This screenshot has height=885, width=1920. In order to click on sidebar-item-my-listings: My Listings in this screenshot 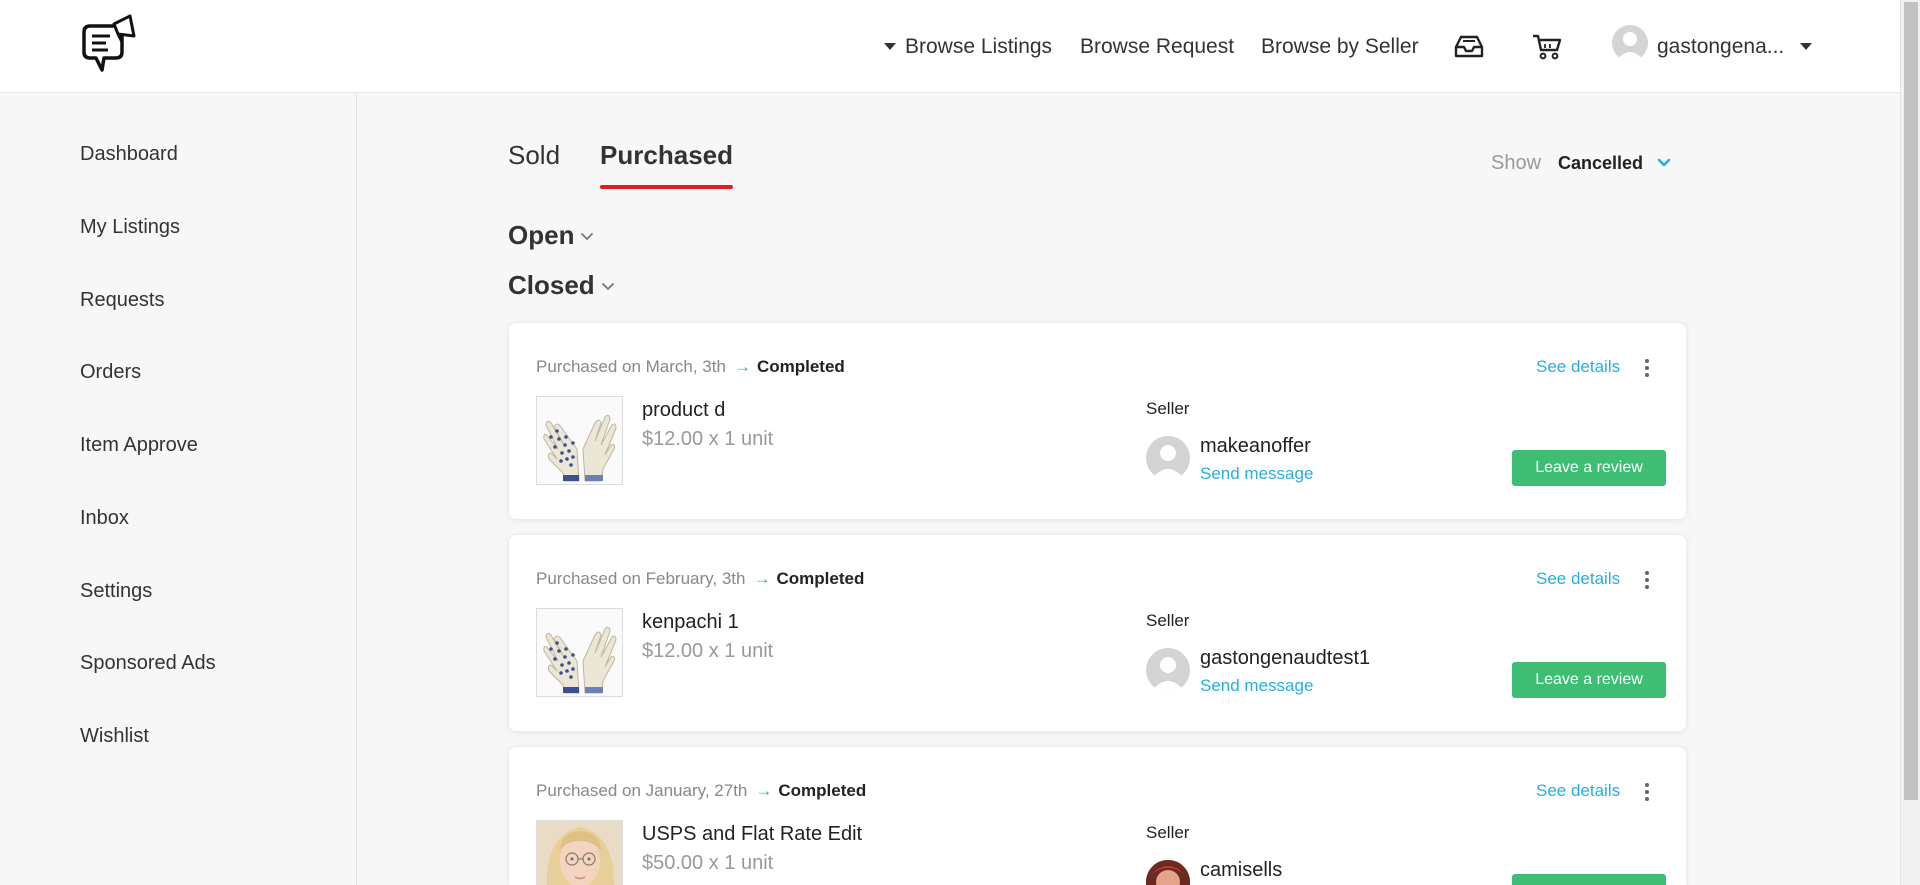, I will do `click(130, 227)`.